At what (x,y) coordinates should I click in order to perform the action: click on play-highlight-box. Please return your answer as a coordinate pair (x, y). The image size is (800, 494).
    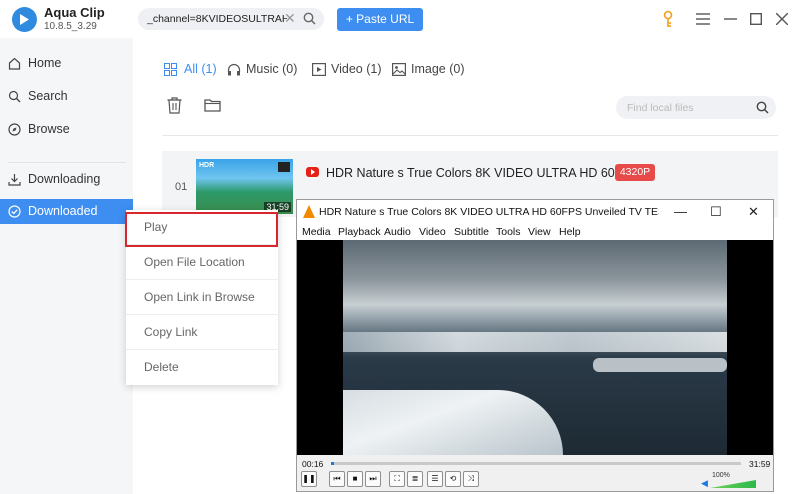
    Looking at the image, I should click on (201, 229).